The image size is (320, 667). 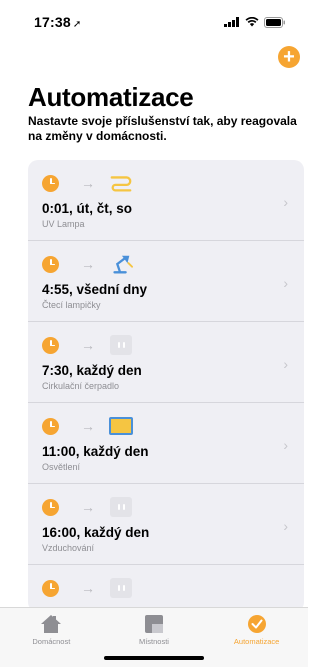 What do you see at coordinates (166, 524) in the screenshot?
I see `automation-row: → 16:00, každý den Vzduchování ›` at bounding box center [166, 524].